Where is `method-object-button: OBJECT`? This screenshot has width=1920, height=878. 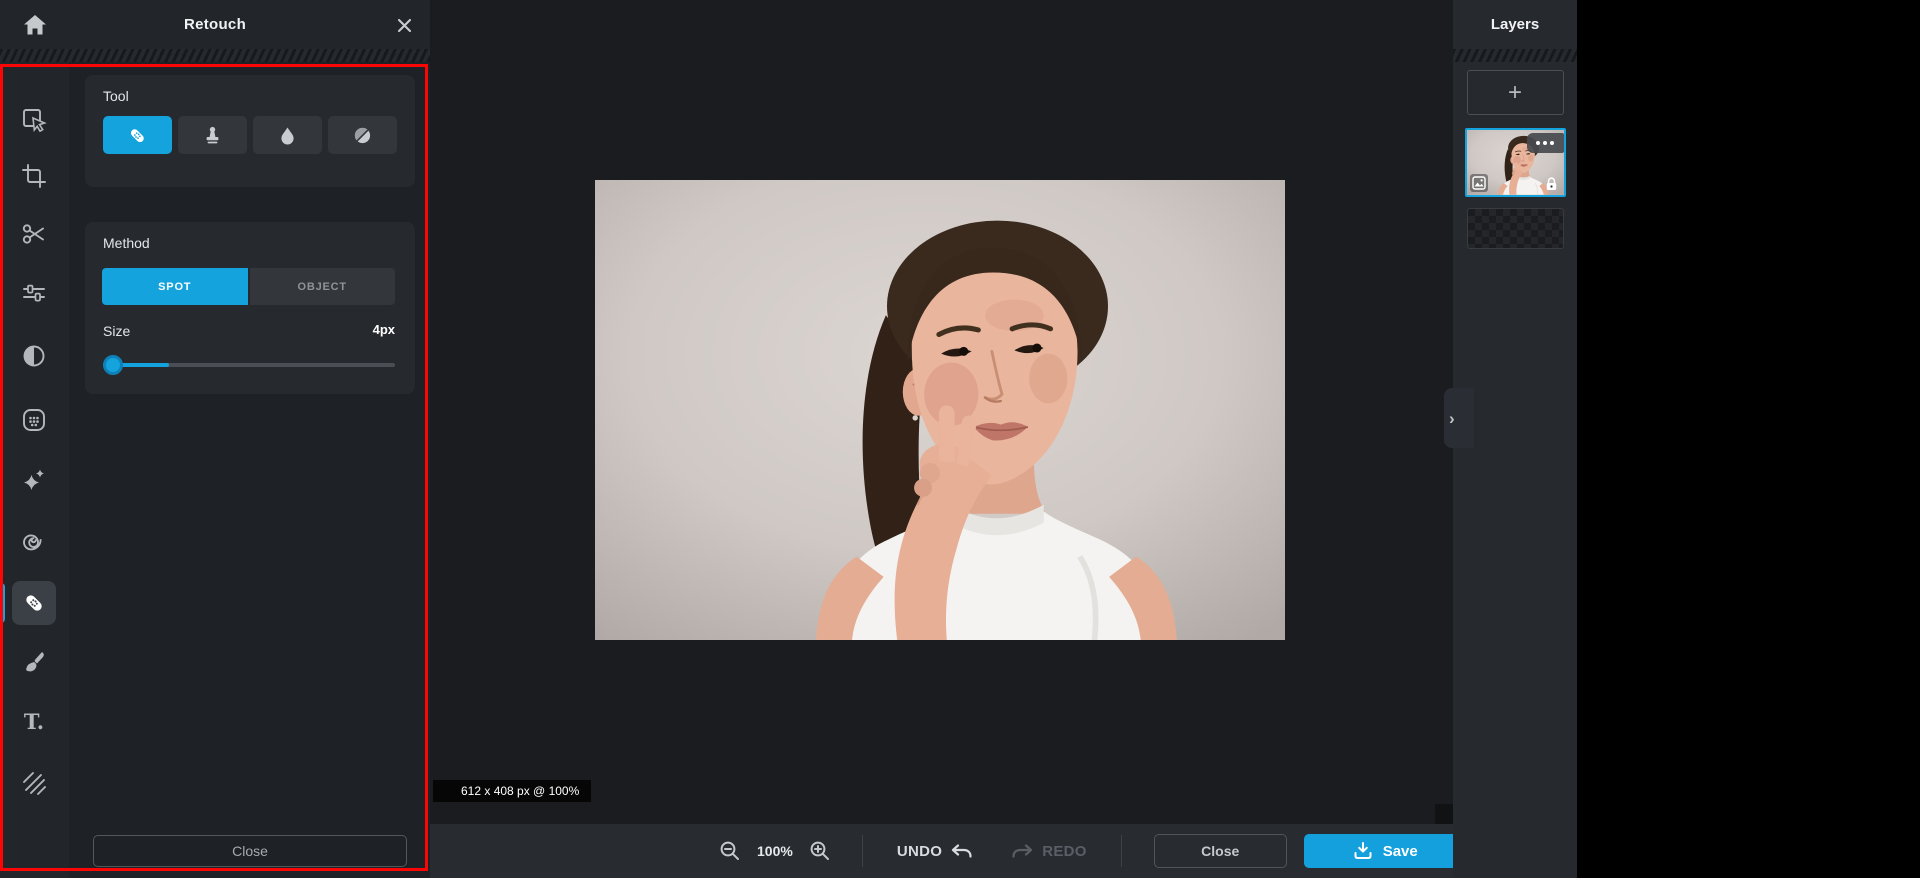
method-object-button: OBJECT is located at coordinates (322, 286).